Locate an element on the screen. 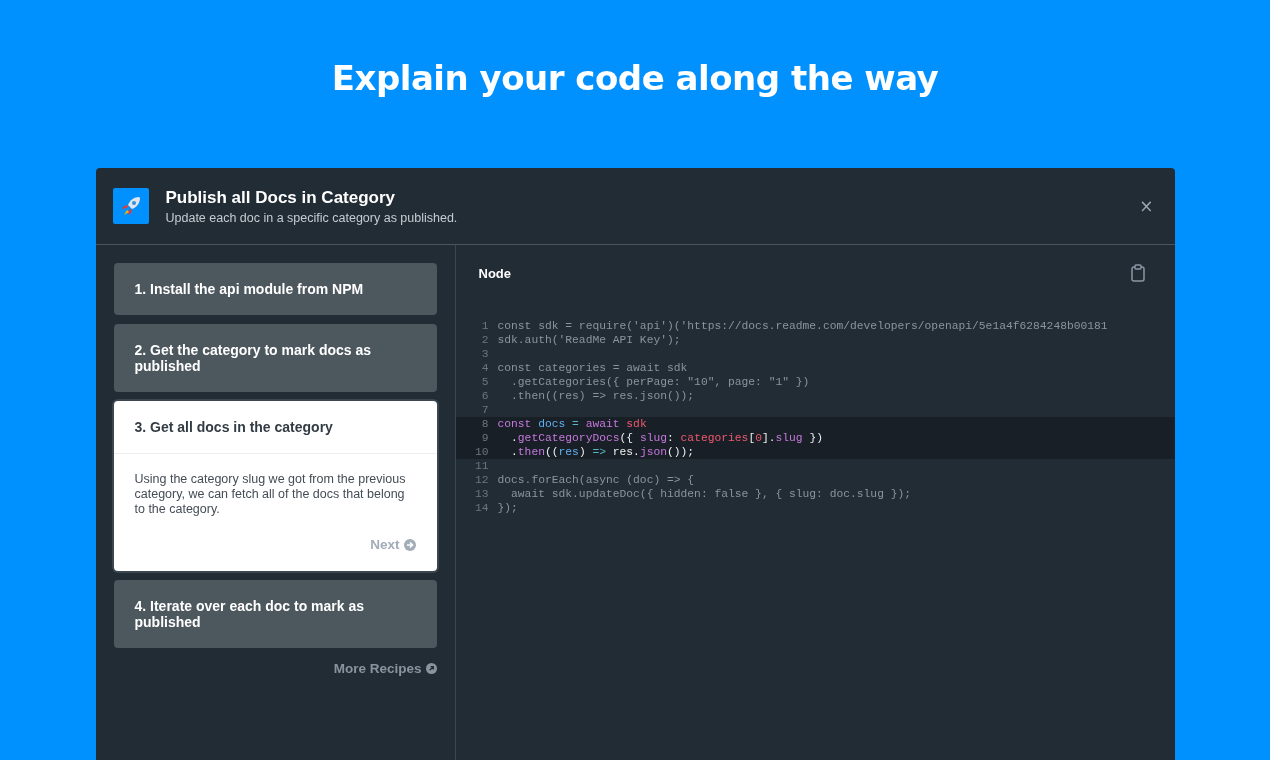 The width and height of the screenshot is (1270, 760). step-title: 4. Iterate over each doc to mark as published is located at coordinates (250, 614).